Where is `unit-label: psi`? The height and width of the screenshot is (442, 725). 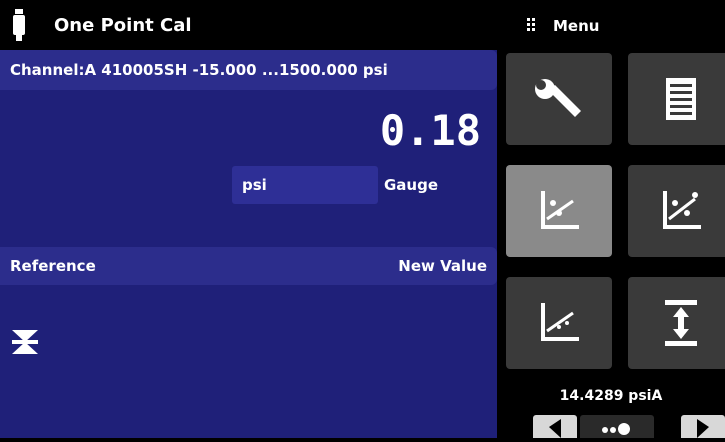
unit-label: psi is located at coordinates (254, 185).